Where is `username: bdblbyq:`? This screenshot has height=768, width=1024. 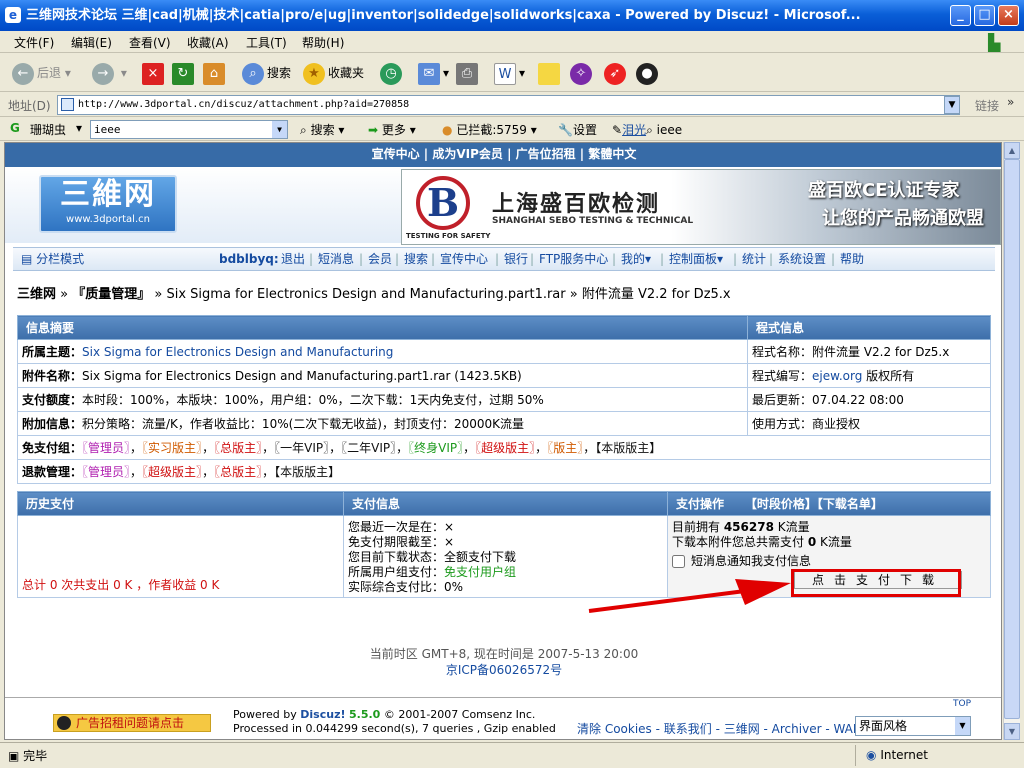
username: bdblbyq: is located at coordinates (249, 259).